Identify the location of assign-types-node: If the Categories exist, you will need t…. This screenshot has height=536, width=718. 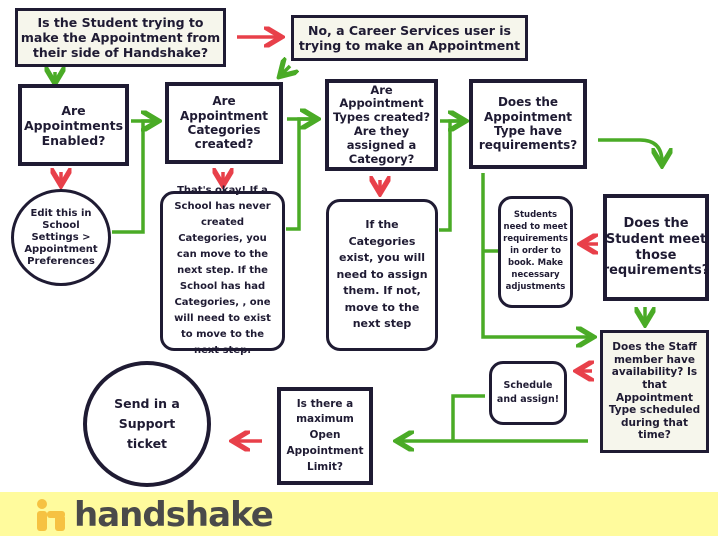
(382, 275).